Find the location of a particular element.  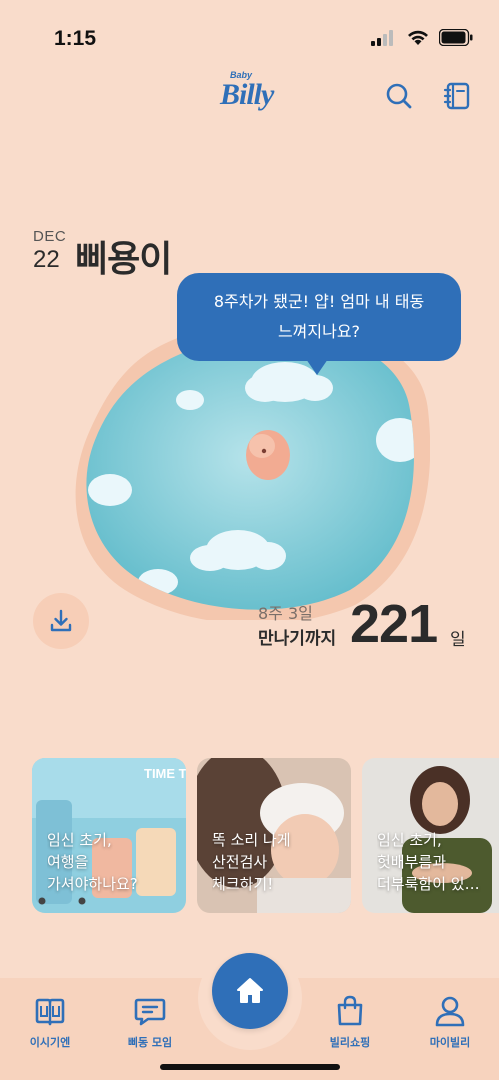

signal-icon is located at coordinates (382, 37).